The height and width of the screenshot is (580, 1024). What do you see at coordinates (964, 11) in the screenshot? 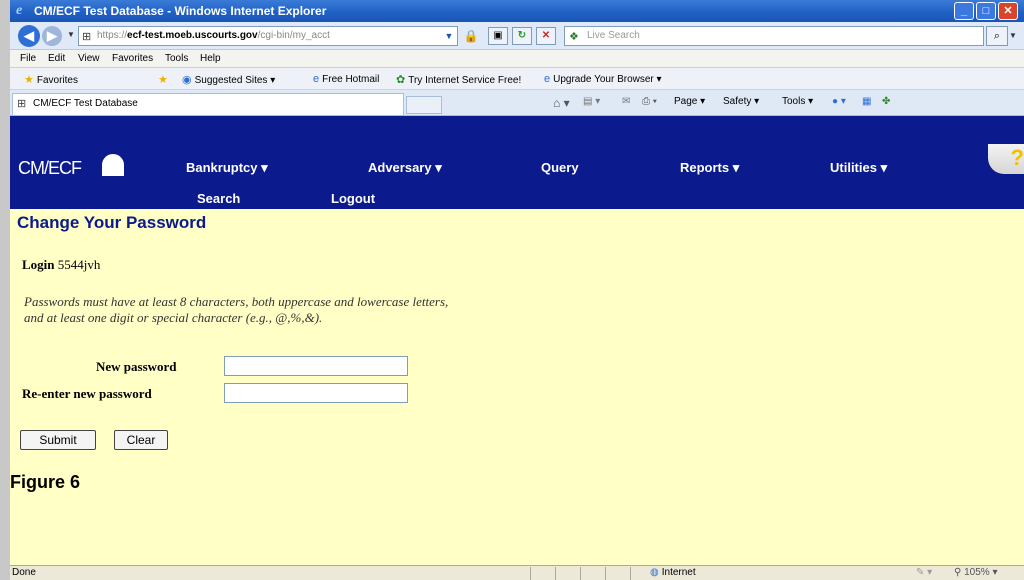
I see `minimize-button: _` at bounding box center [964, 11].